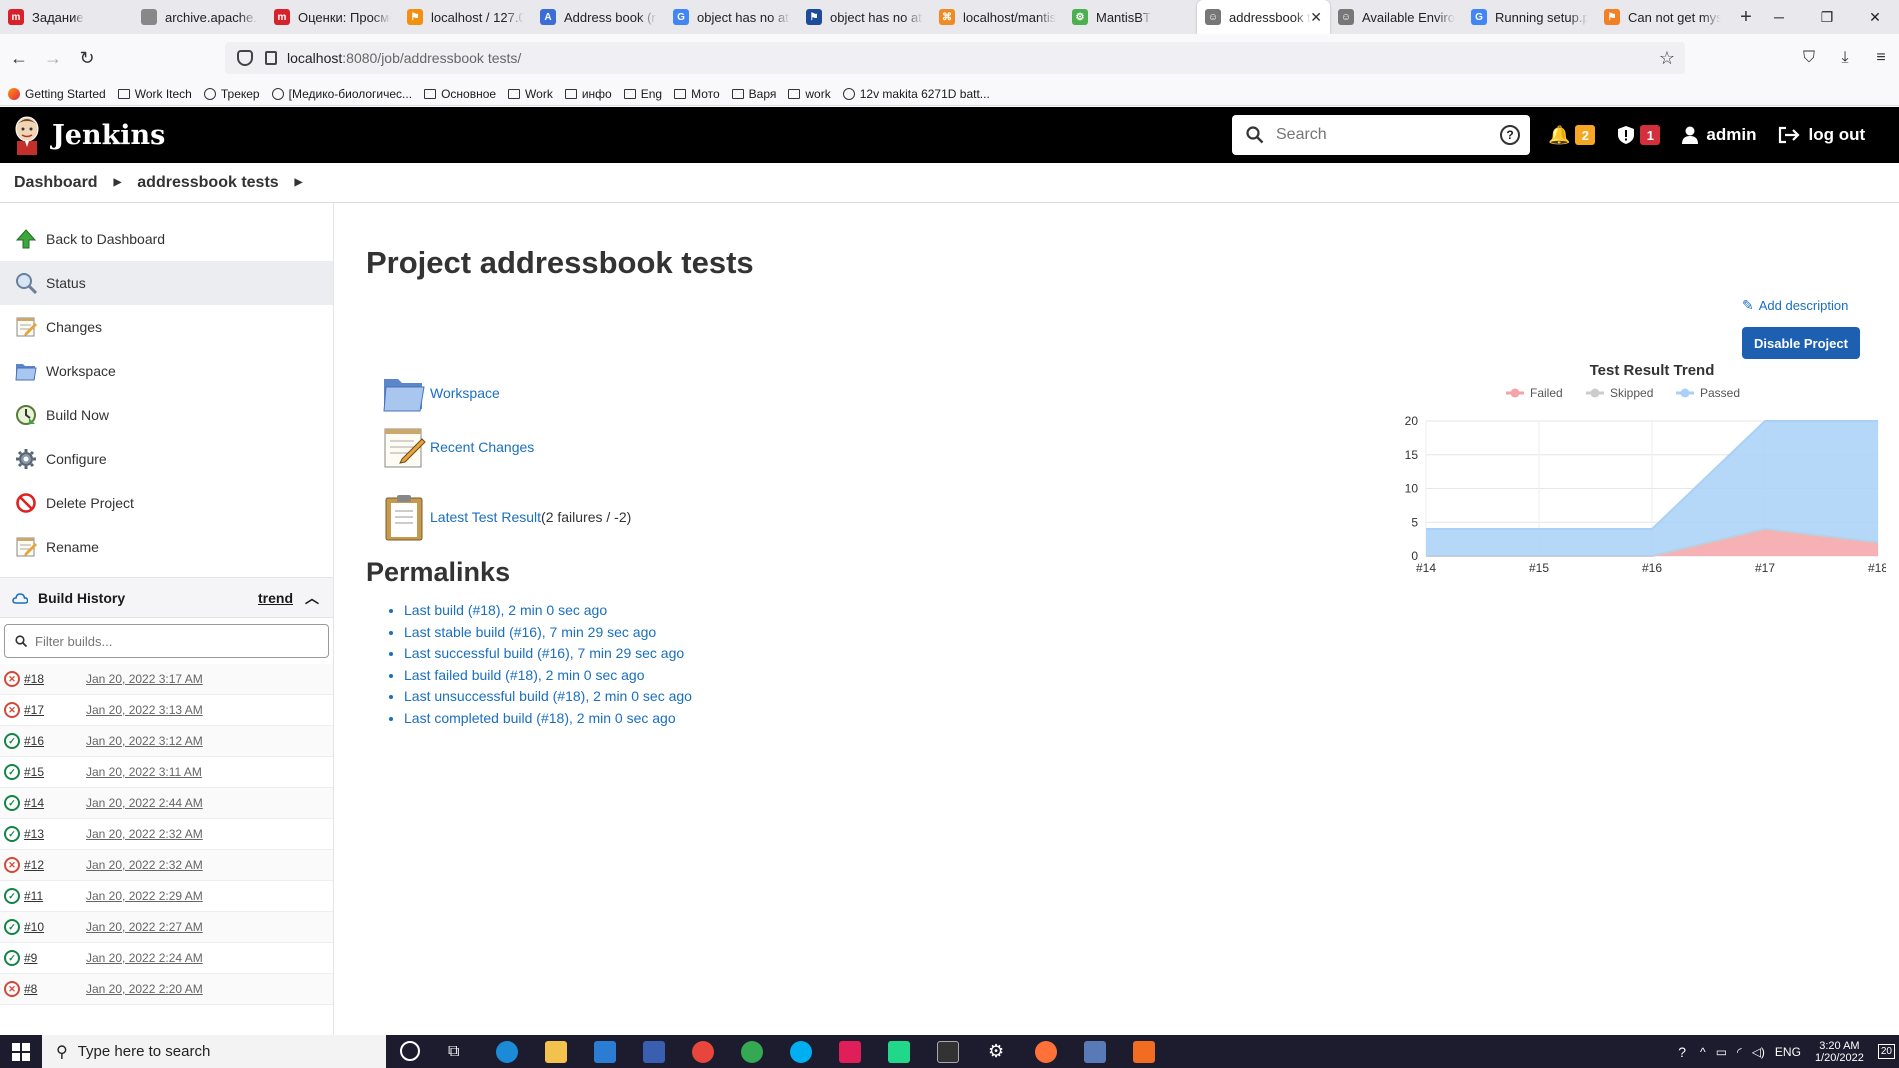 Image resolution: width=1899 pixels, height=1068 pixels. What do you see at coordinates (1801, 343) in the screenshot?
I see `disable-project-button: Disable Project` at bounding box center [1801, 343].